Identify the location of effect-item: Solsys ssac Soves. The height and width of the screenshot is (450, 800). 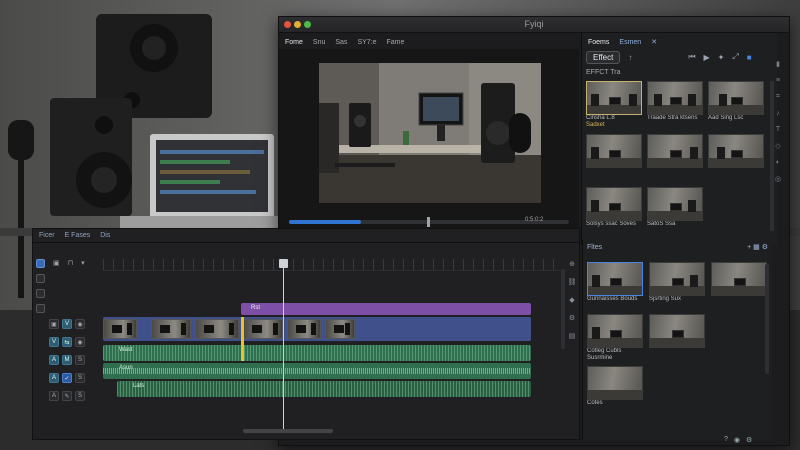
(614, 211).